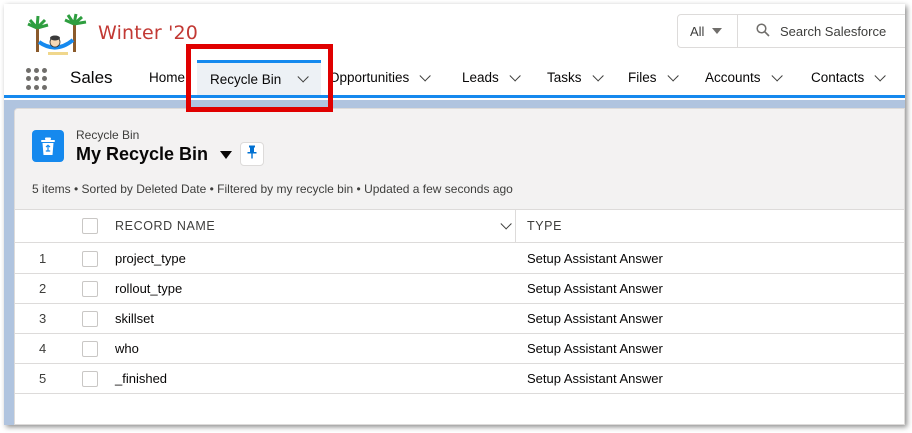  What do you see at coordinates (459, 259) in the screenshot?
I see `table-row: 1 project_type Setup Assistant Answer` at bounding box center [459, 259].